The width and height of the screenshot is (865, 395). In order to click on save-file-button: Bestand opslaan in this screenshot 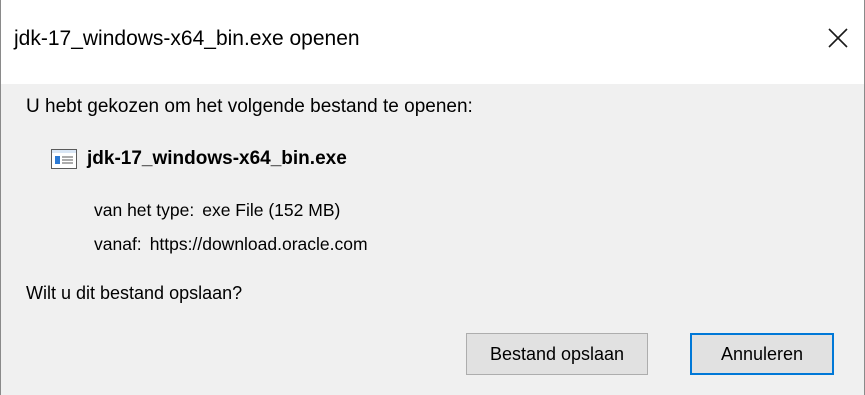, I will do `click(557, 354)`.